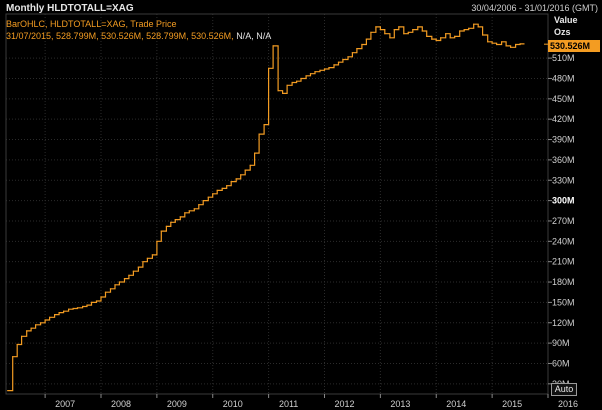 The height and width of the screenshot is (410, 602). Describe the element at coordinates (65, 404) in the screenshot. I see `x-tick-label: 2007` at that location.